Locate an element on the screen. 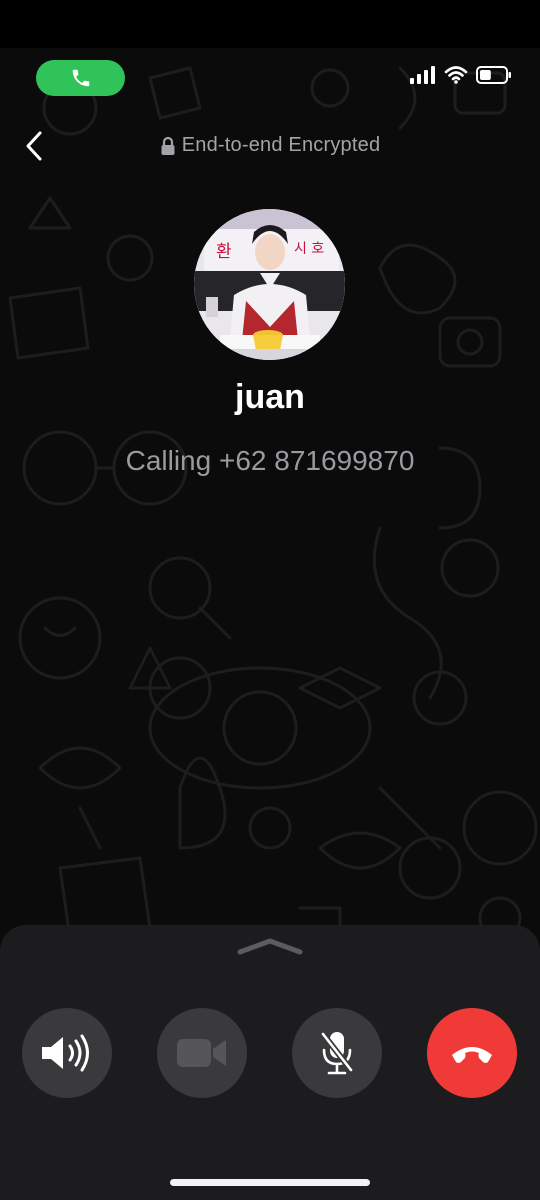  end-call-icon is located at coordinates (472, 1055).